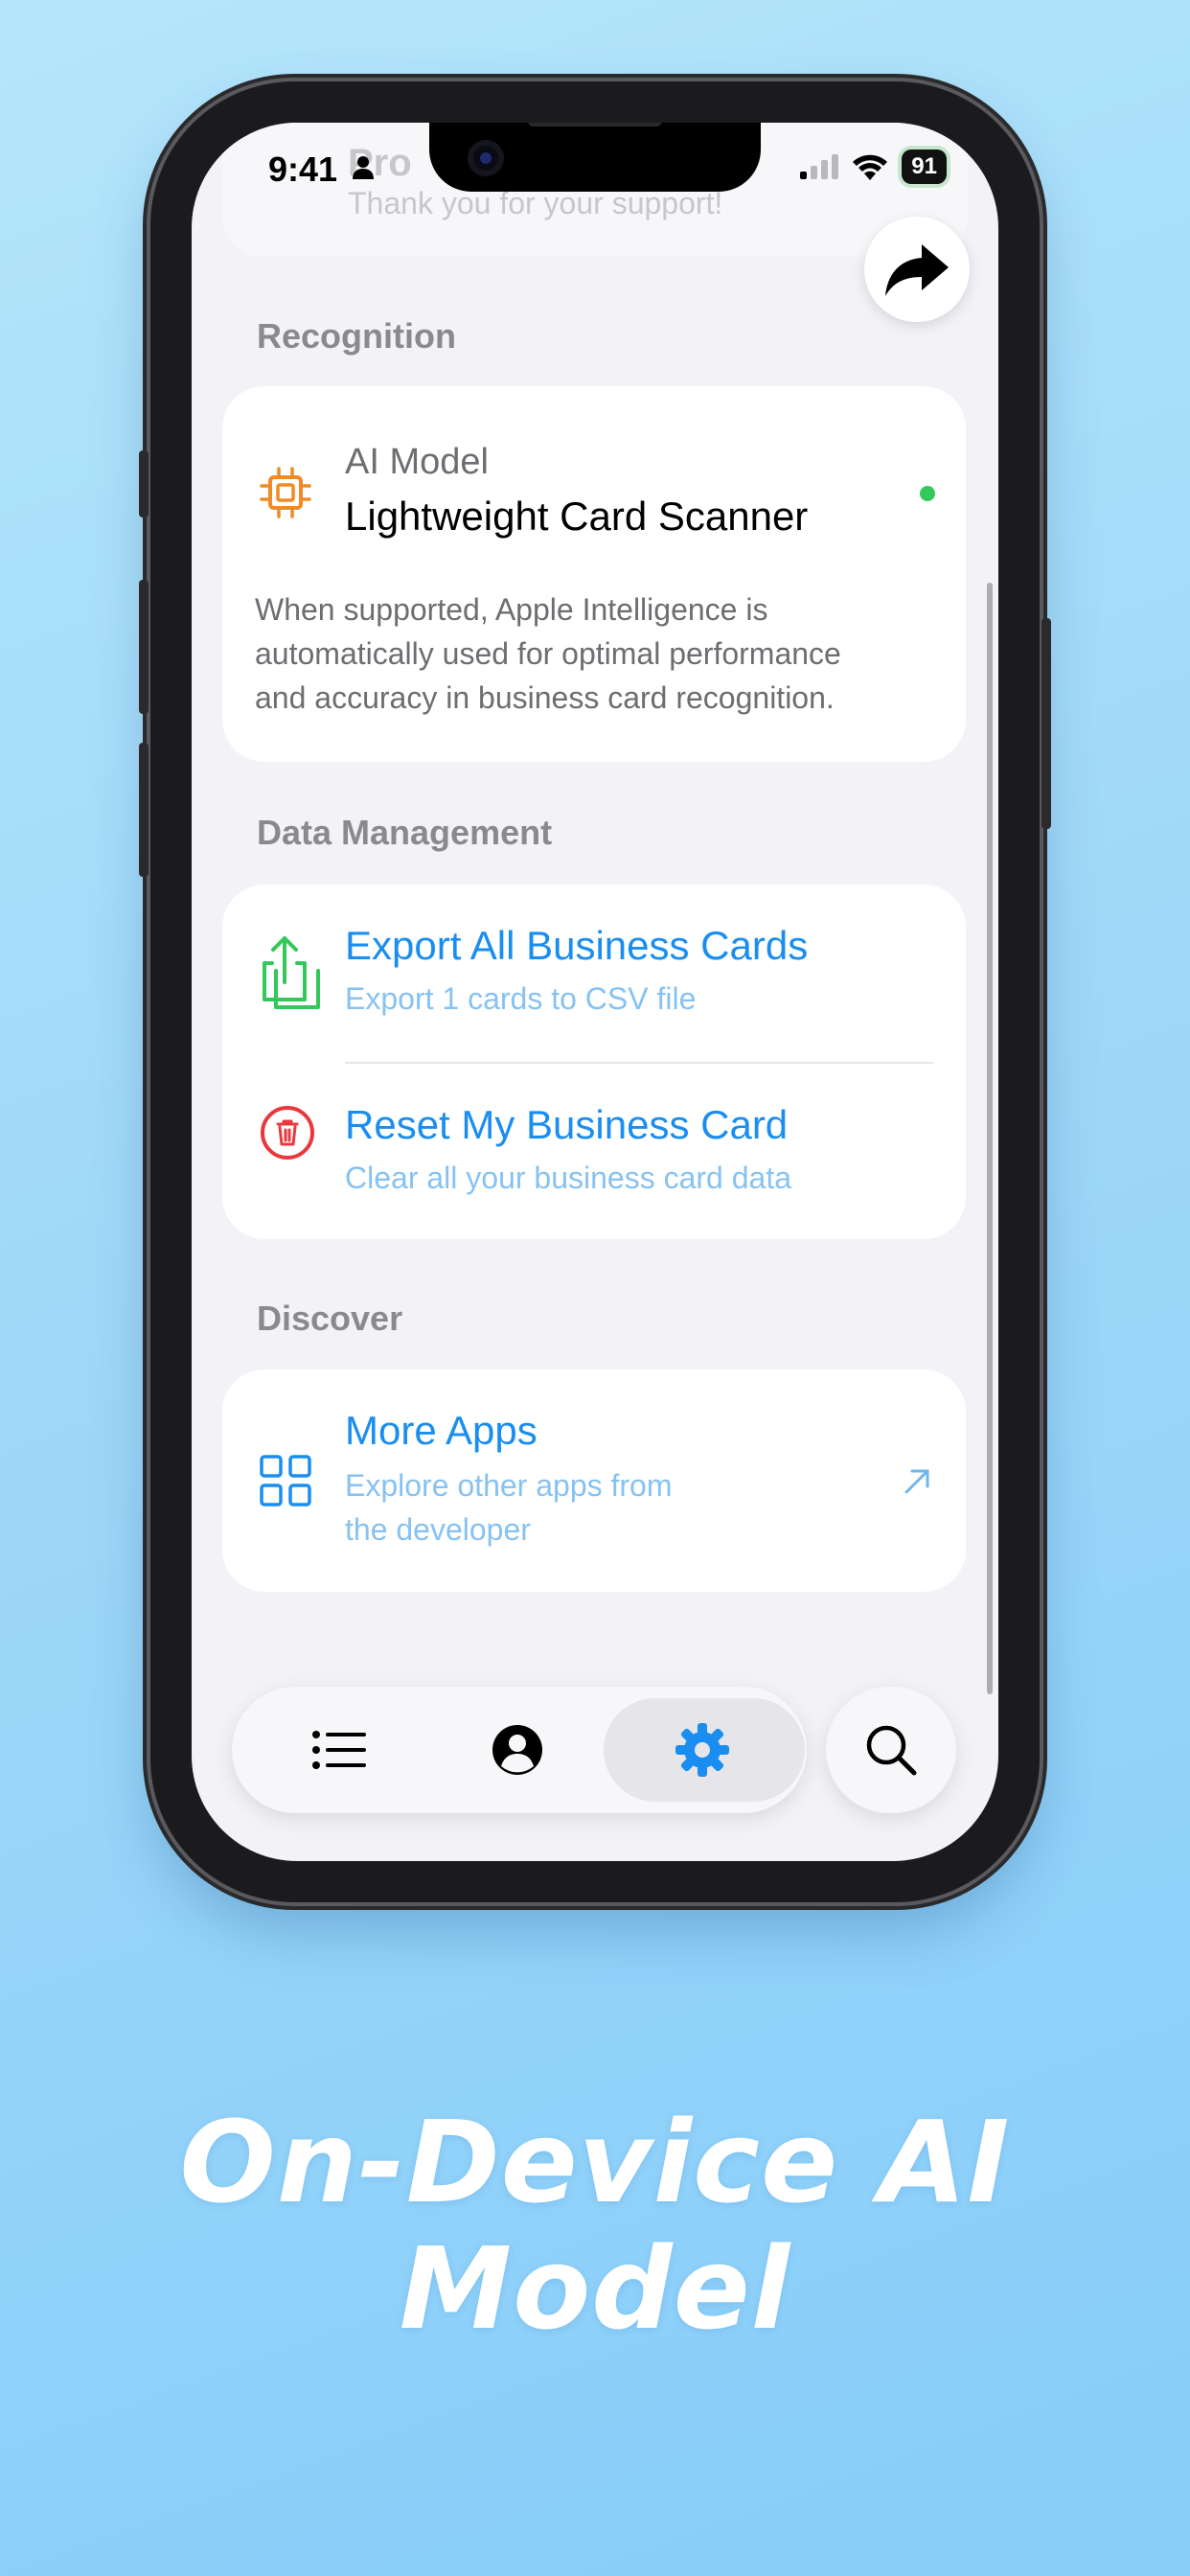  Describe the element at coordinates (569, 1178) in the screenshot. I see `reset-subtitle: Clear all your business card data` at that location.